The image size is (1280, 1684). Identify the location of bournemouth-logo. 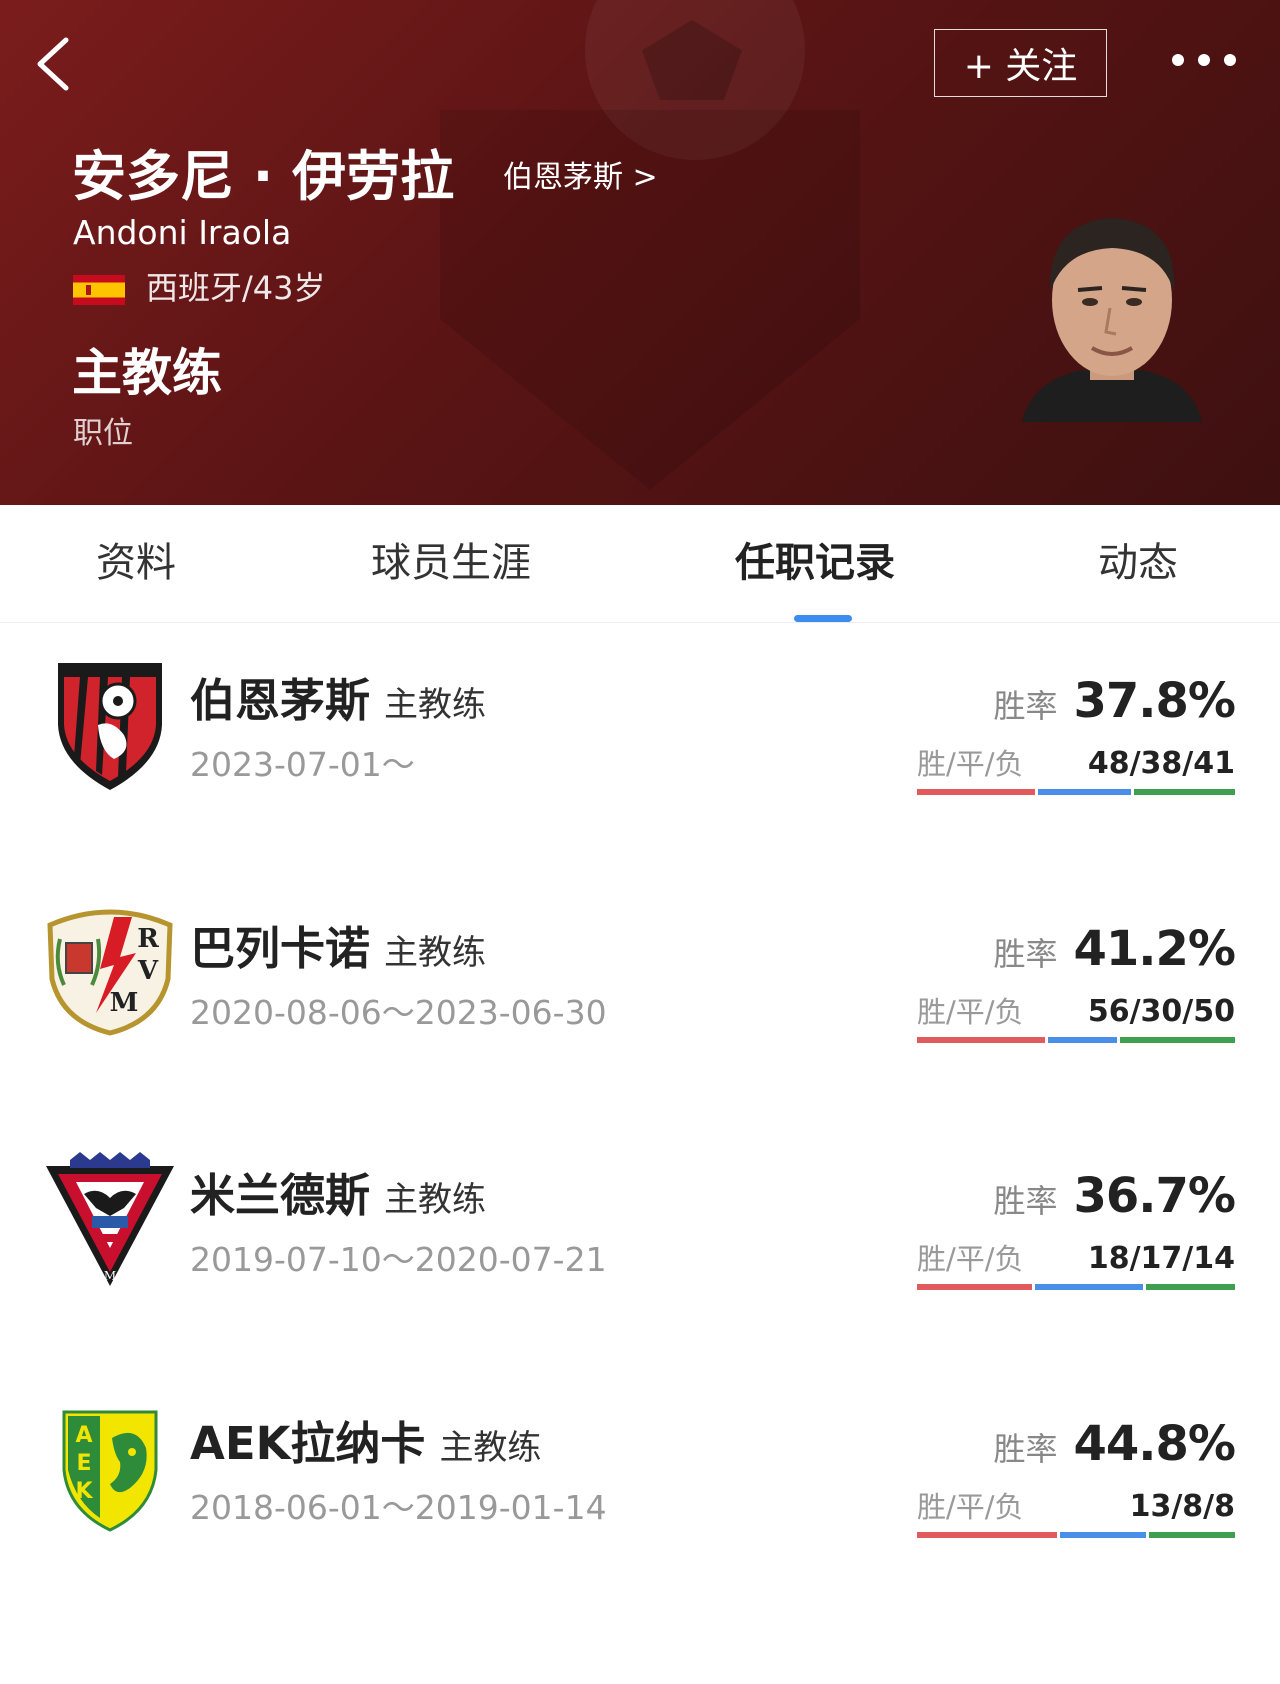
(110, 726).